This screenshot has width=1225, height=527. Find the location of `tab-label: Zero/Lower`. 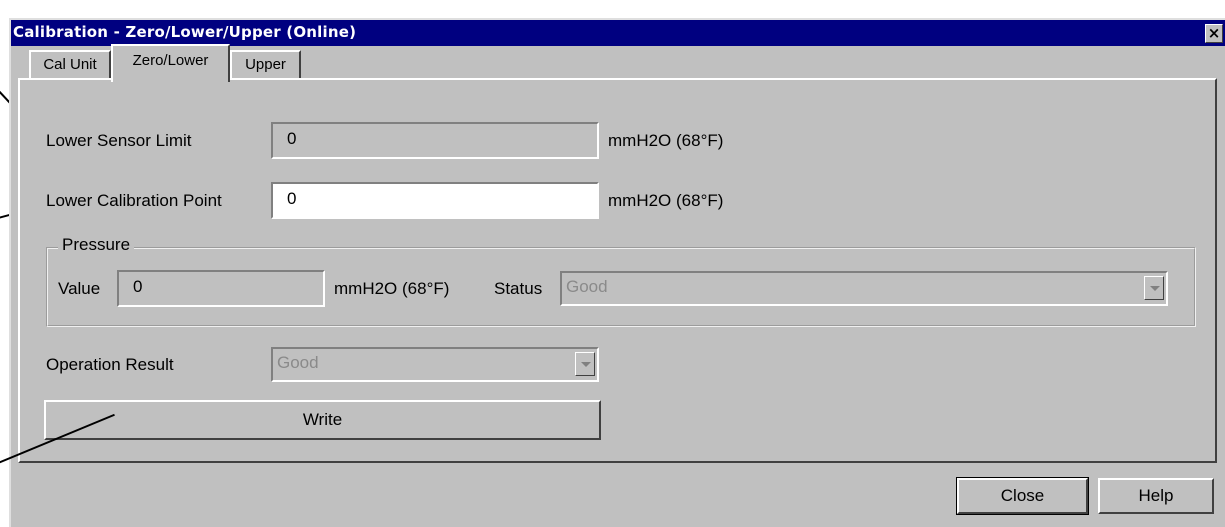

tab-label: Zero/Lower is located at coordinates (170, 60).